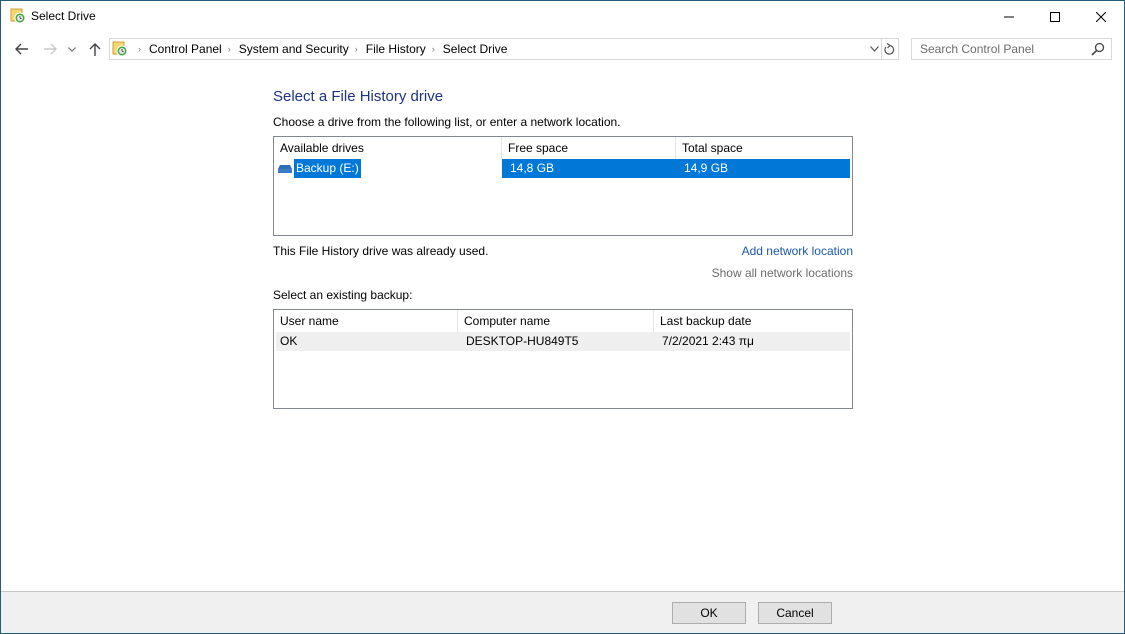 The width and height of the screenshot is (1125, 634). I want to click on add-network-location-link: Add network location, so click(797, 251).